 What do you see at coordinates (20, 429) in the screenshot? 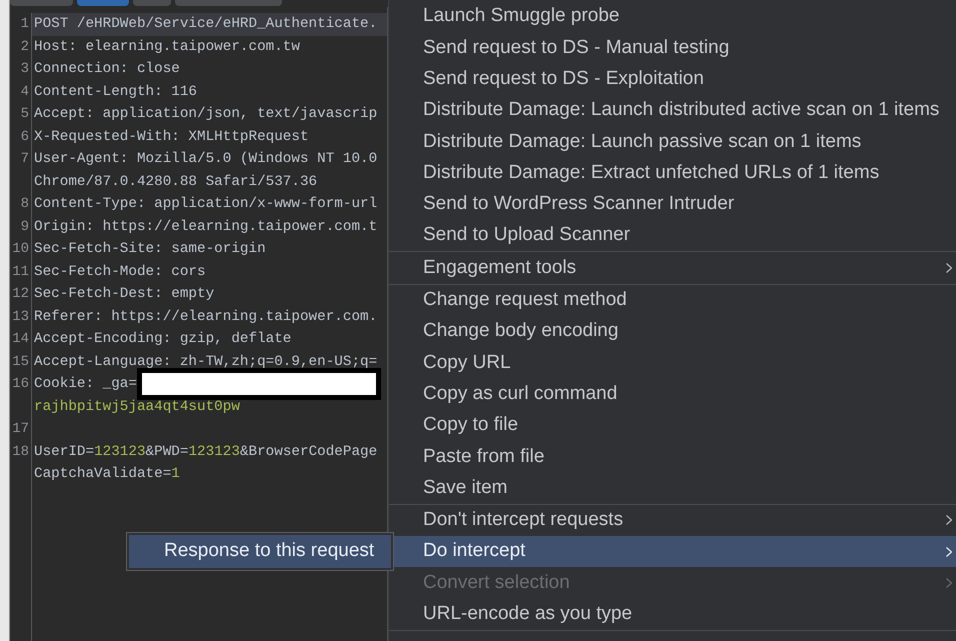
I see `line-number: 17` at bounding box center [20, 429].